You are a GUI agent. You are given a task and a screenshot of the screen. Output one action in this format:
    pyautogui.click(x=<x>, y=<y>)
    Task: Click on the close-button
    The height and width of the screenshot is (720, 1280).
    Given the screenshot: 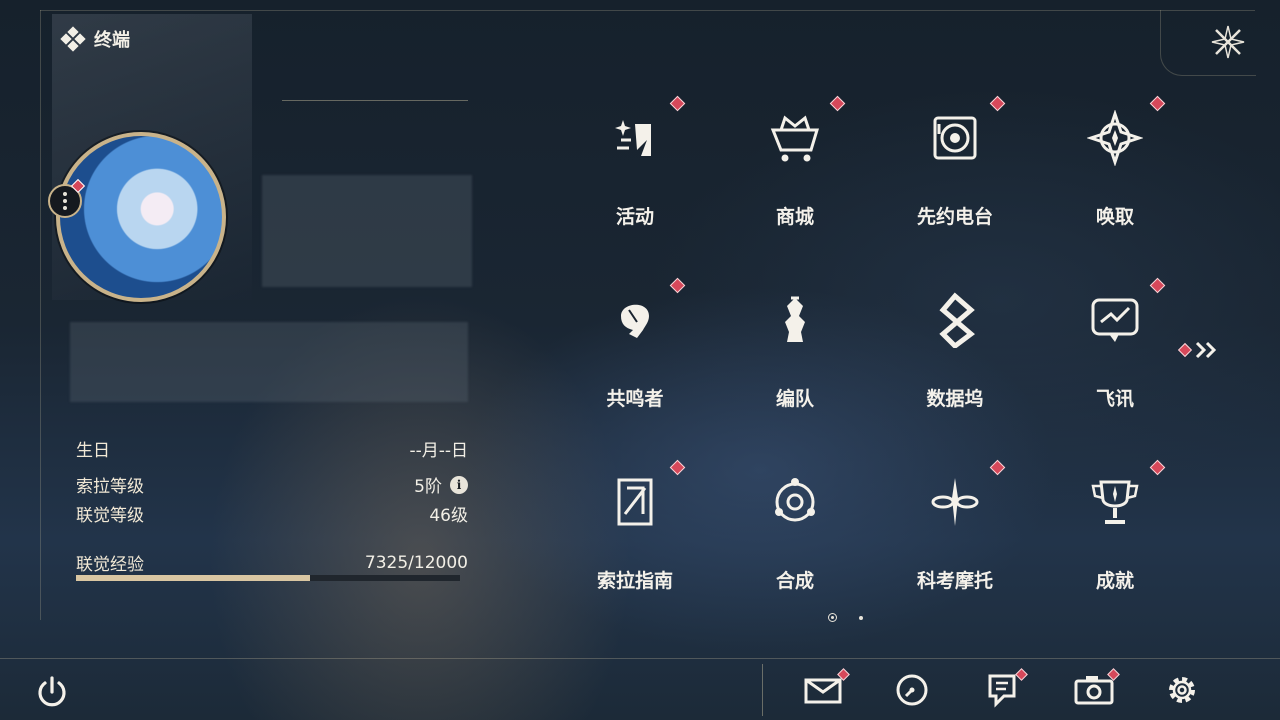 What is the action you would take?
    pyautogui.click(x=1228, y=42)
    